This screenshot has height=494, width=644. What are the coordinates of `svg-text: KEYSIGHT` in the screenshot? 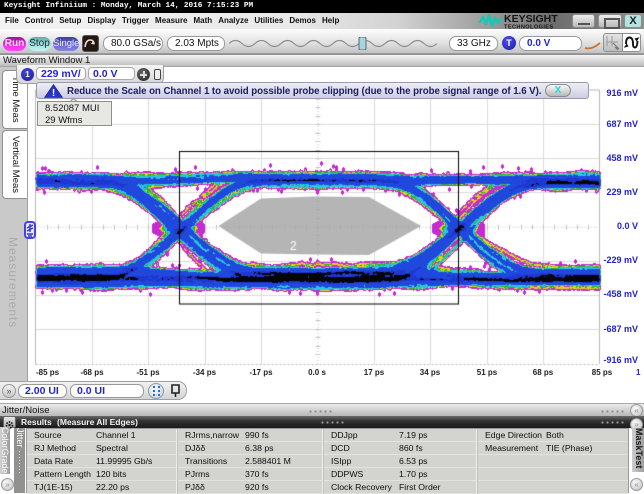 It's located at (531, 19).